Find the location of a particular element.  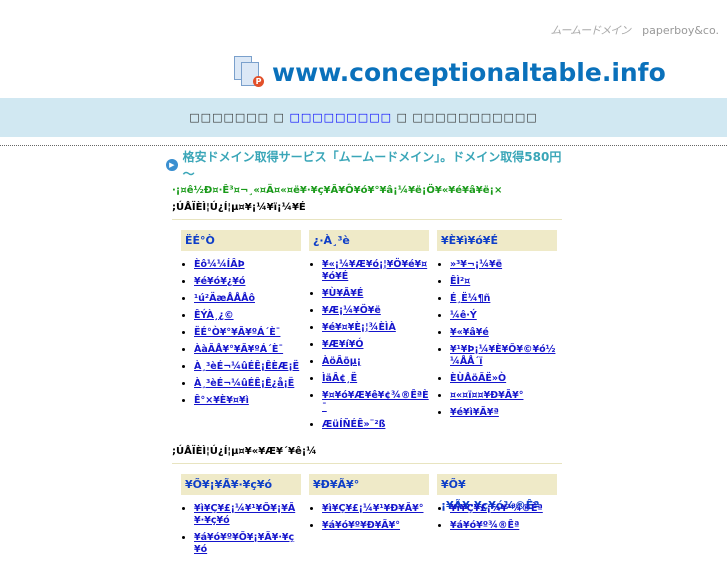

category-link: ¥á¥ó¥º¥Õ¥¡¥Ã¥·¥ç¥ó is located at coordinates (244, 543).